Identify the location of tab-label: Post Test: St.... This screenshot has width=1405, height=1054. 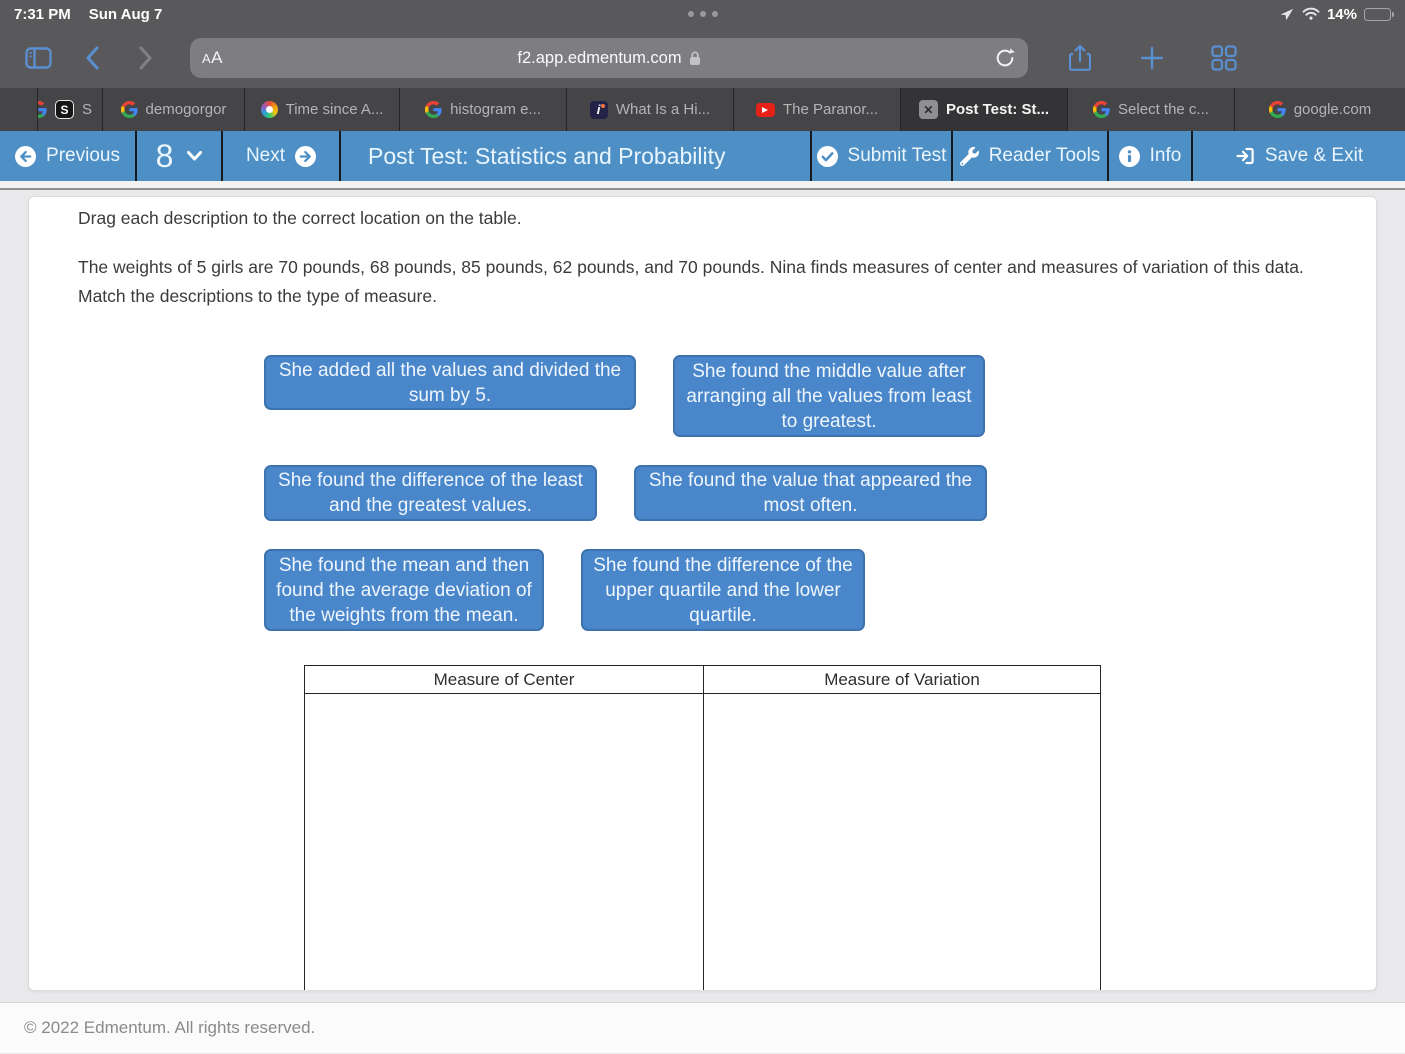
(997, 109).